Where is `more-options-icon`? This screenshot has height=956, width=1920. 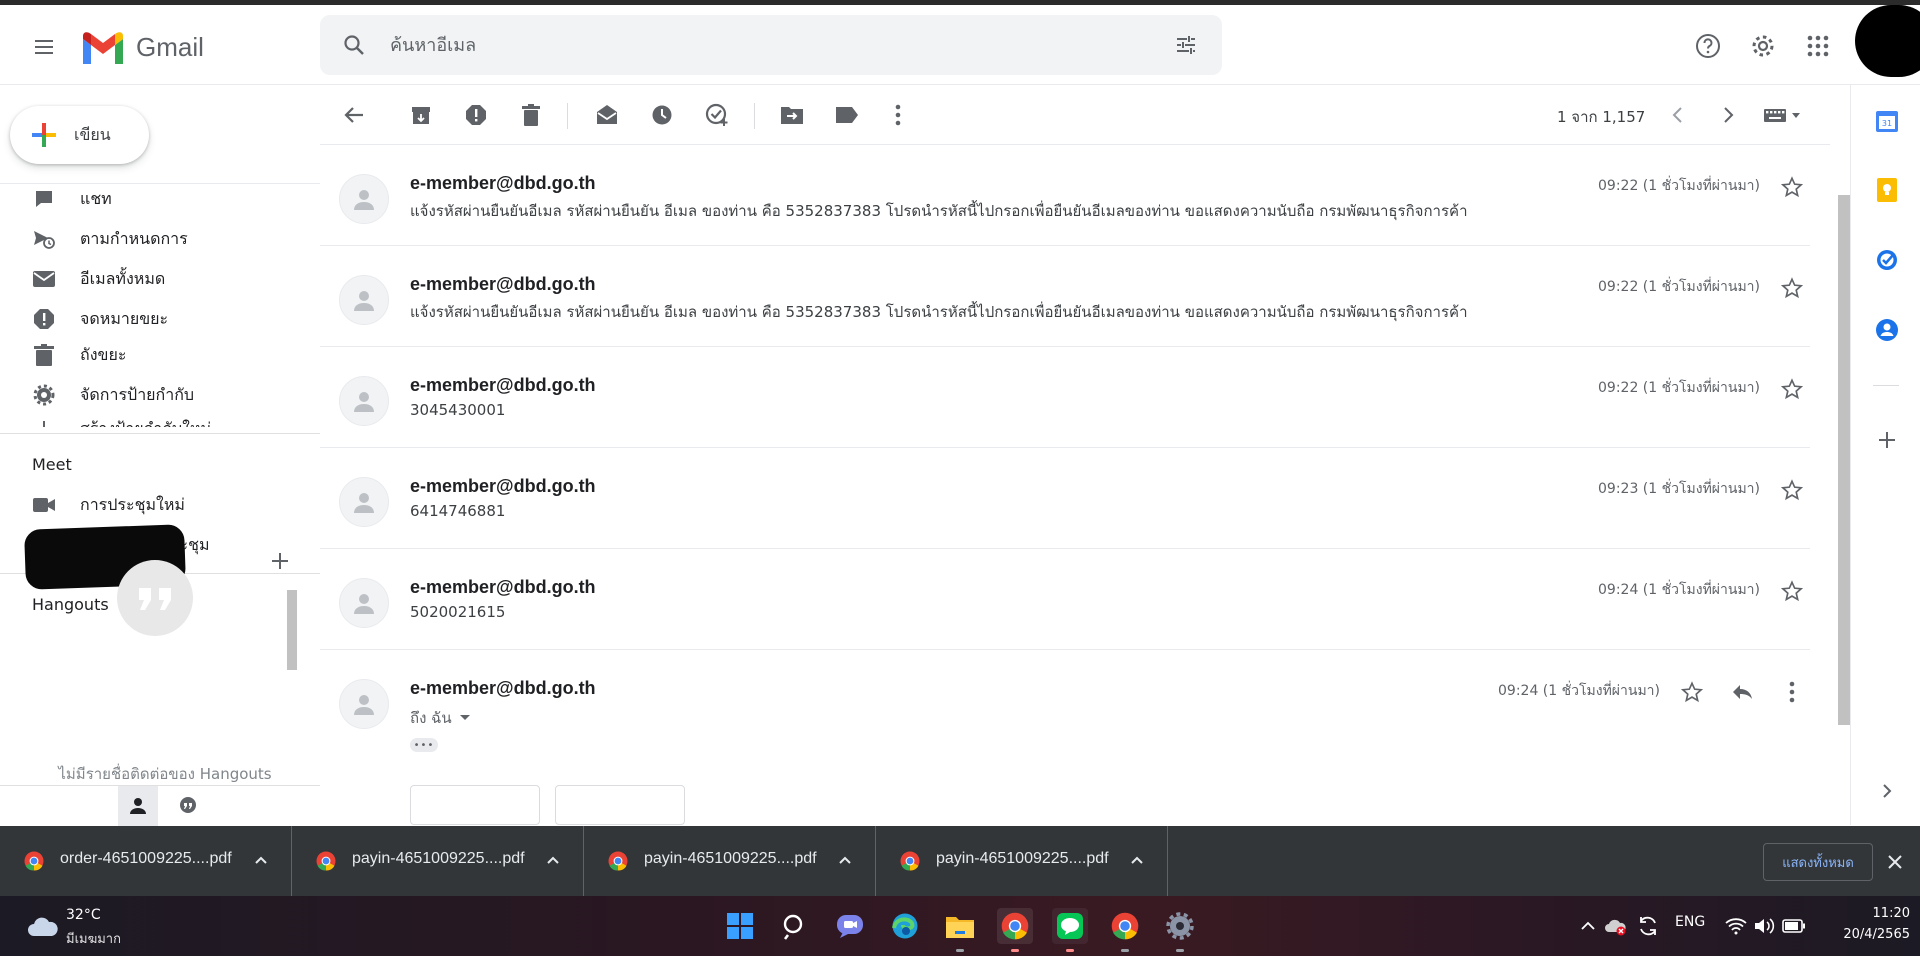
more-options-icon is located at coordinates (898, 115).